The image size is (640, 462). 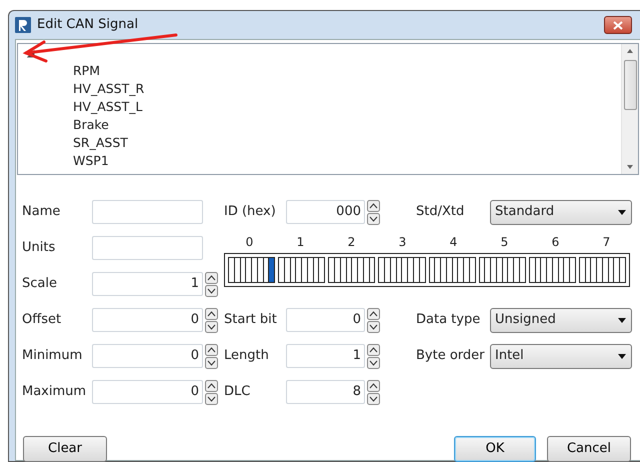 What do you see at coordinates (495, 449) in the screenshot?
I see `dialog-button: OK` at bounding box center [495, 449].